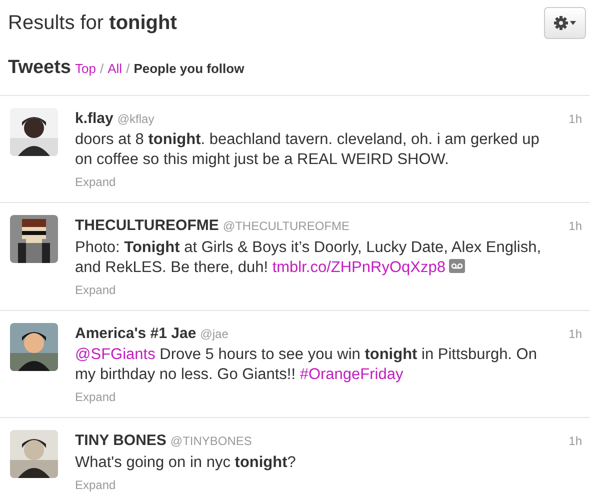  What do you see at coordinates (94, 119) in the screenshot?
I see `user-name: k.flay` at bounding box center [94, 119].